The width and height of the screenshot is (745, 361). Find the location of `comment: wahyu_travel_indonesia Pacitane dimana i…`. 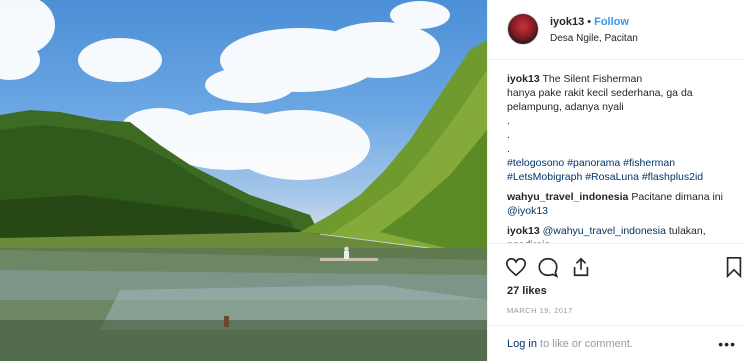

comment: wahyu_travel_indonesia Pacitane dimana i… is located at coordinates (620, 204).